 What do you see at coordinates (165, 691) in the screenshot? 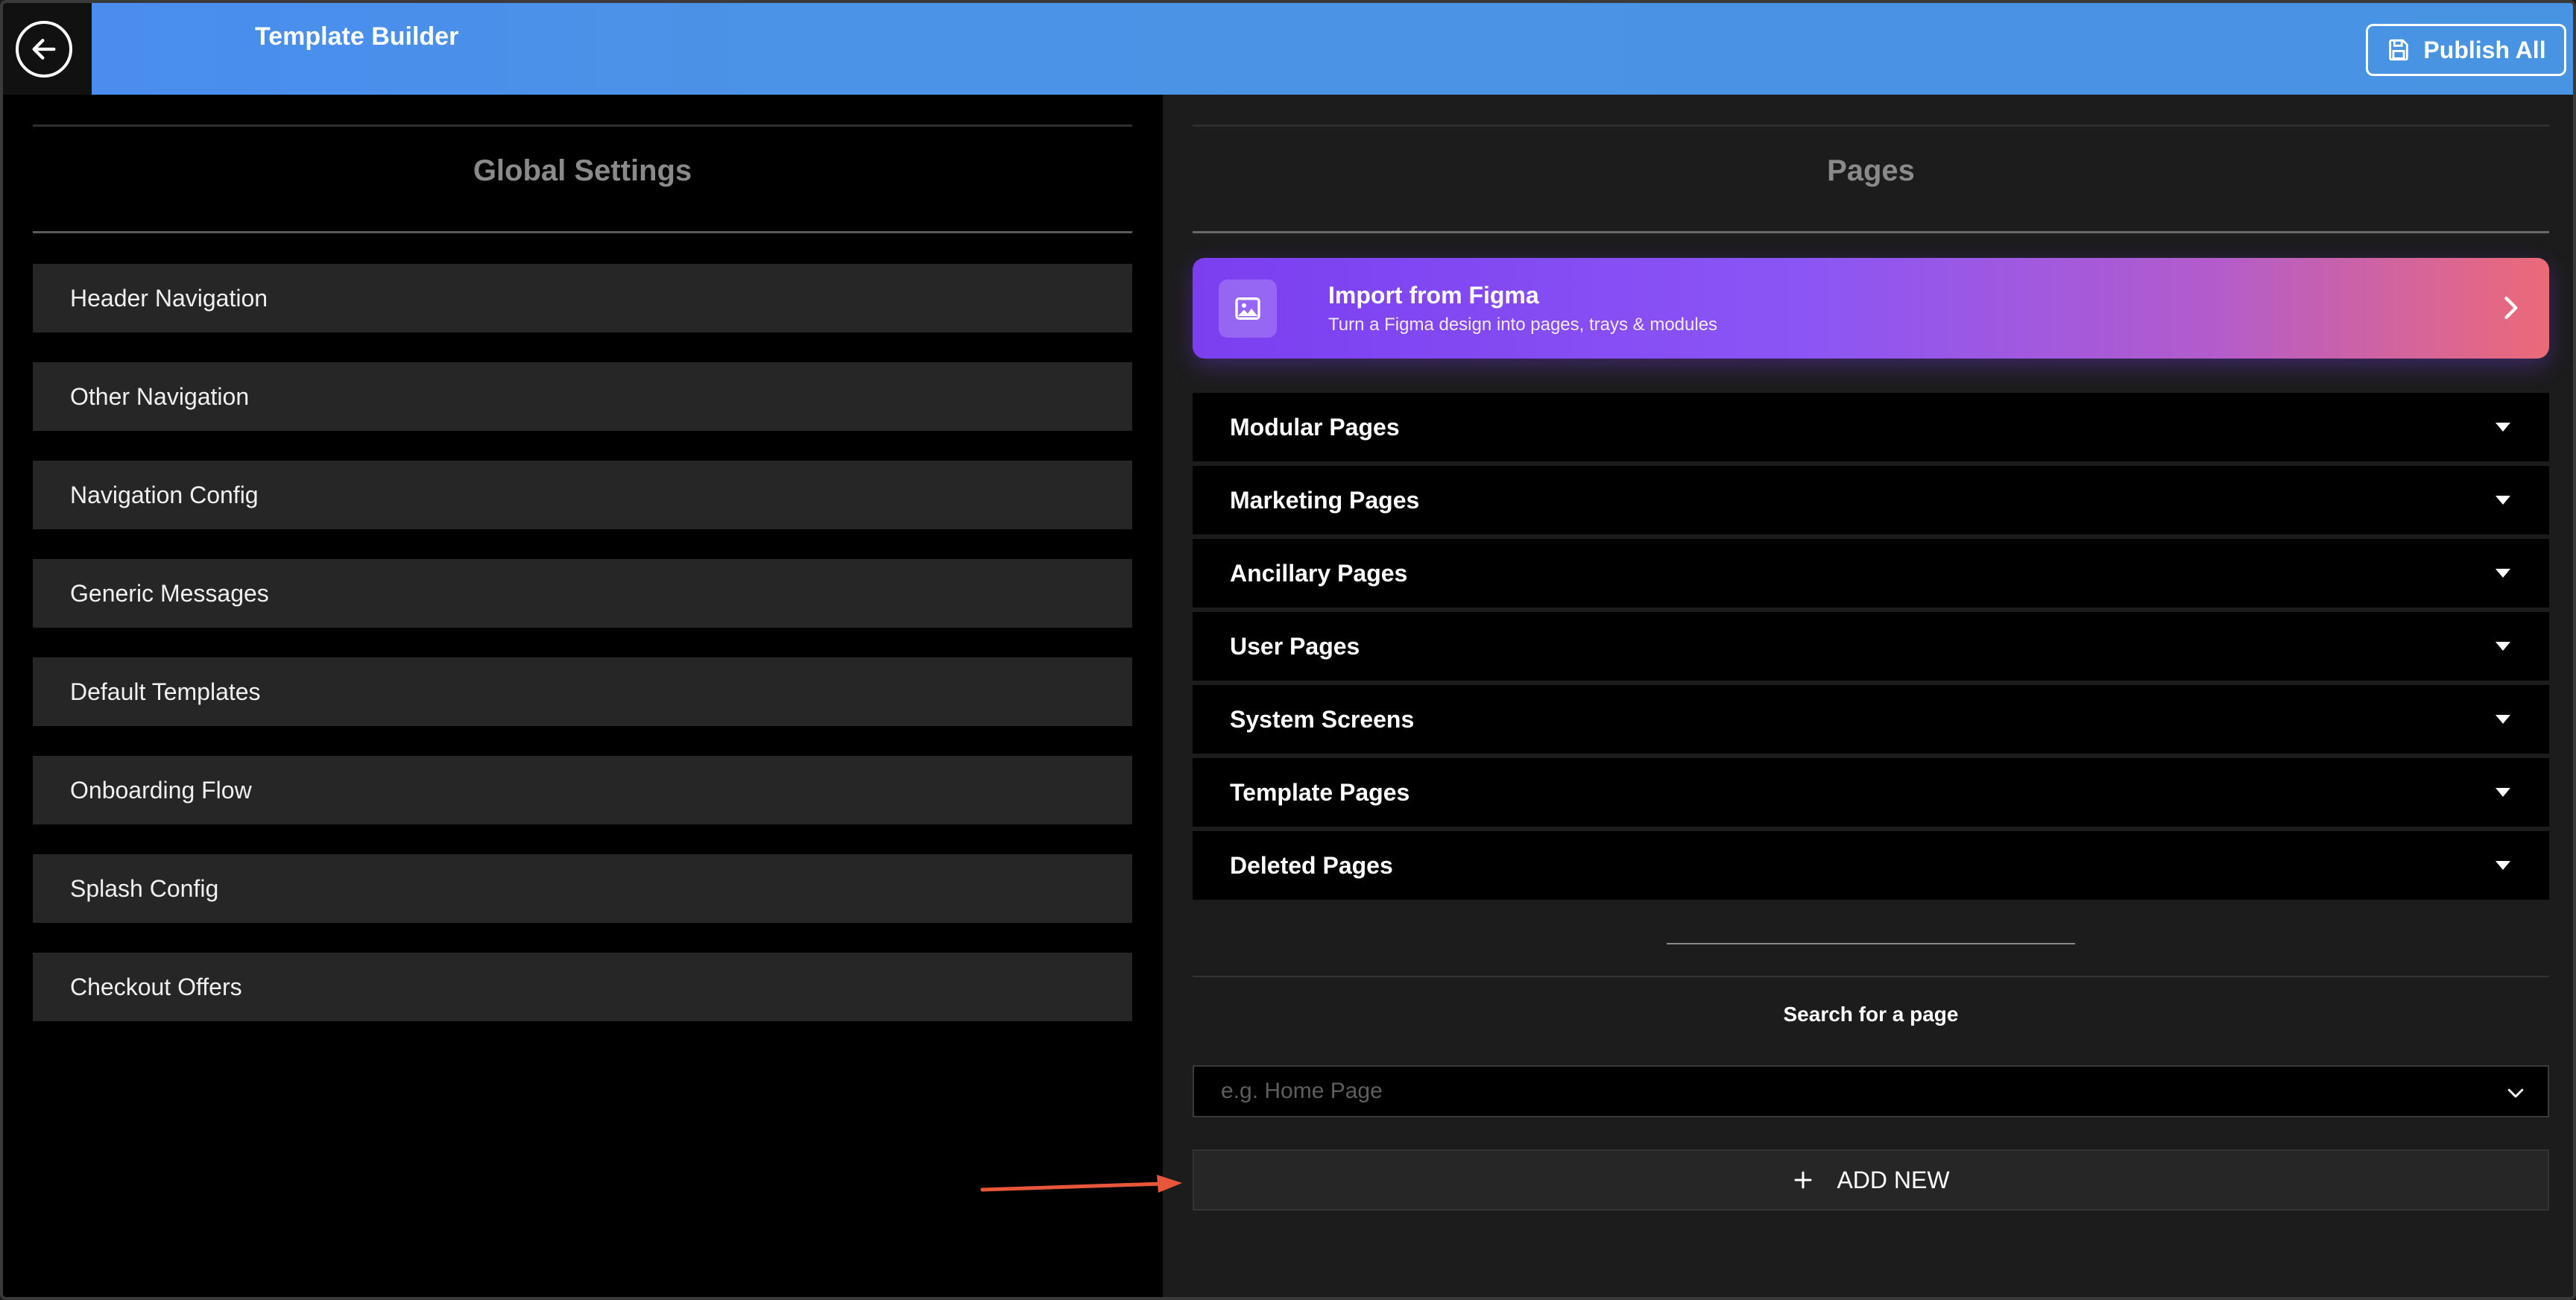
I see `settings-item-label: Default Templates` at bounding box center [165, 691].